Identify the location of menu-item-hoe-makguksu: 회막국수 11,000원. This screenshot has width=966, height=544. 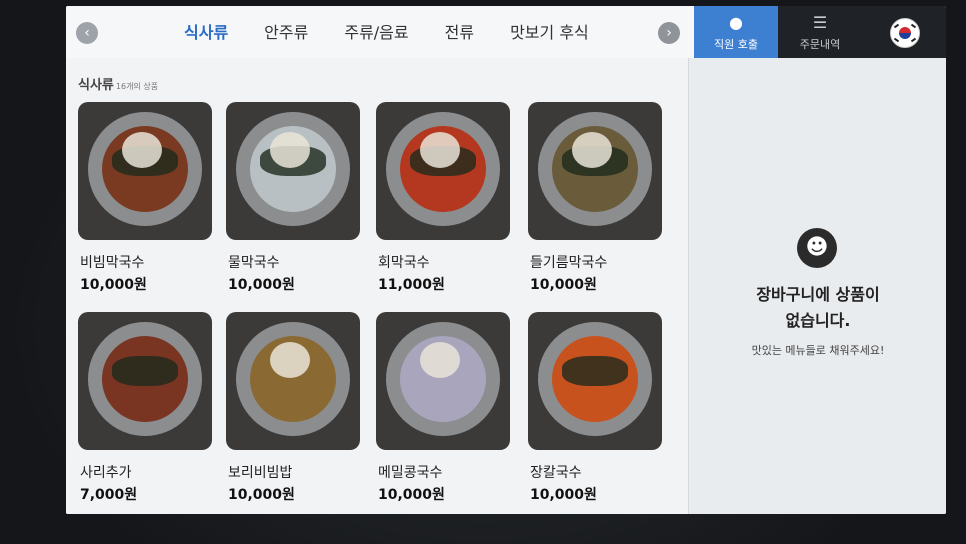
(446, 207).